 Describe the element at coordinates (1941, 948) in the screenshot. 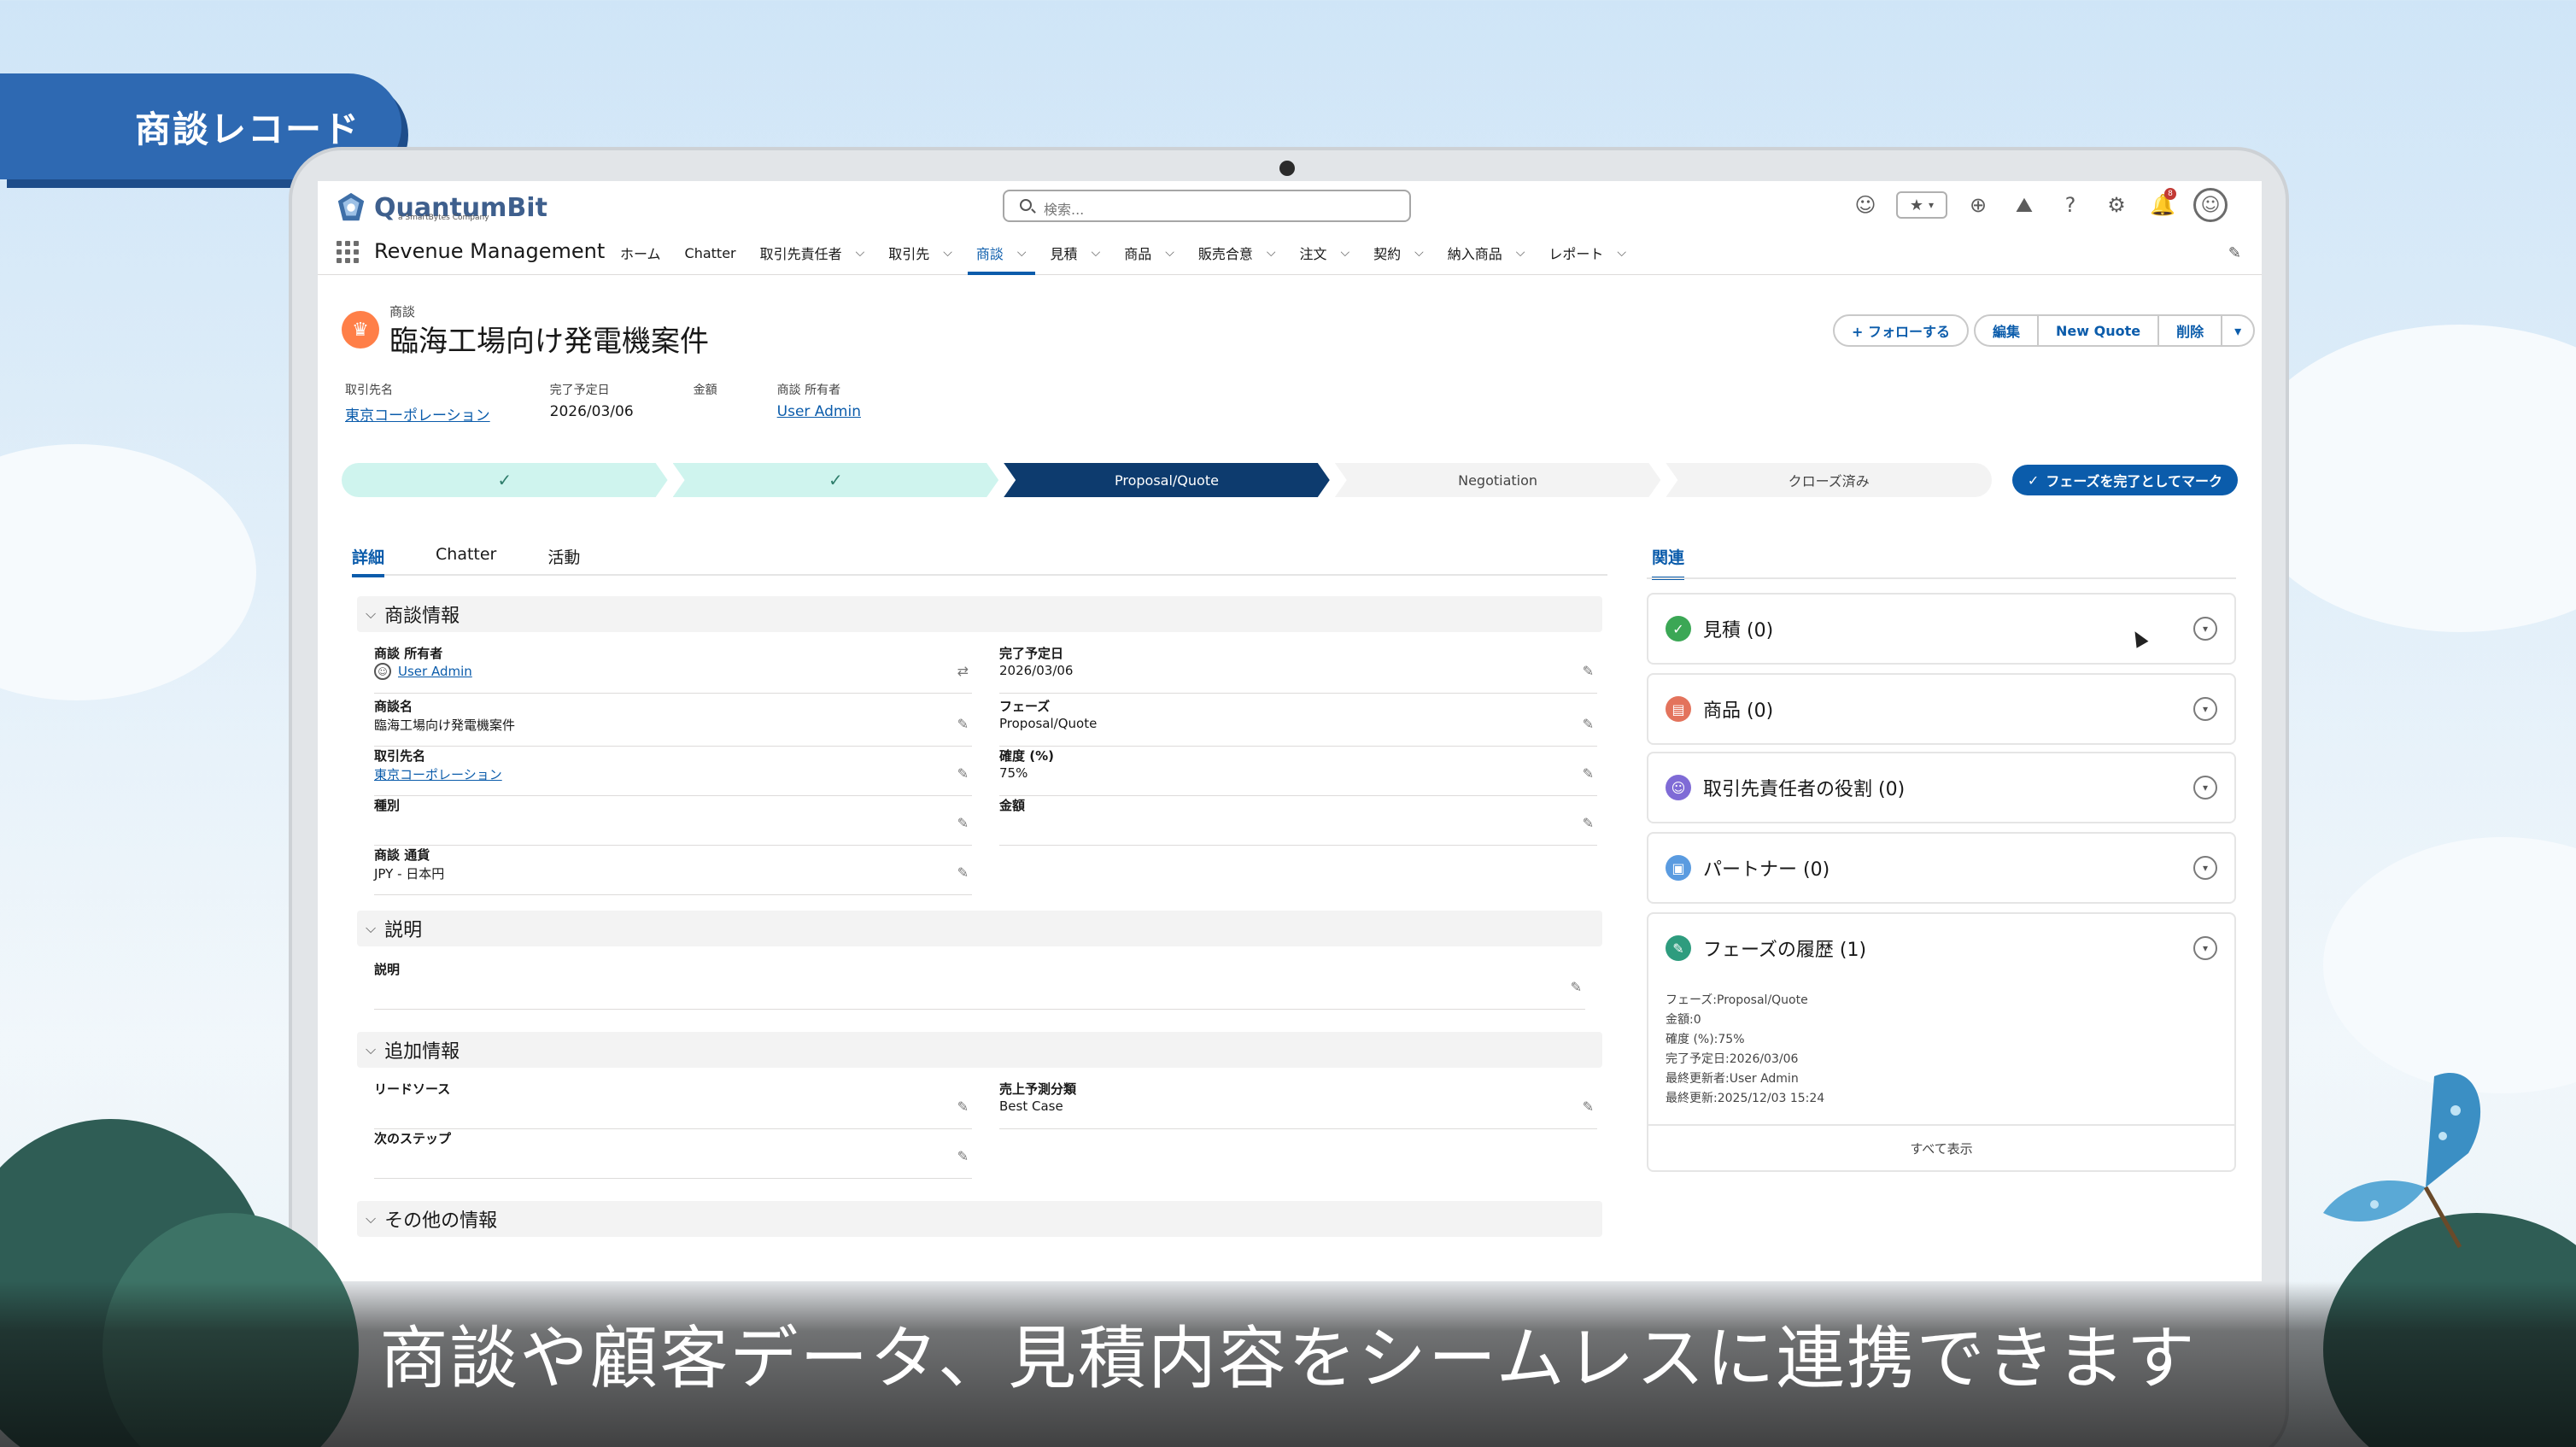

I see `related-card-header: ✎ フェーズの履歴 (1) ▾` at that location.